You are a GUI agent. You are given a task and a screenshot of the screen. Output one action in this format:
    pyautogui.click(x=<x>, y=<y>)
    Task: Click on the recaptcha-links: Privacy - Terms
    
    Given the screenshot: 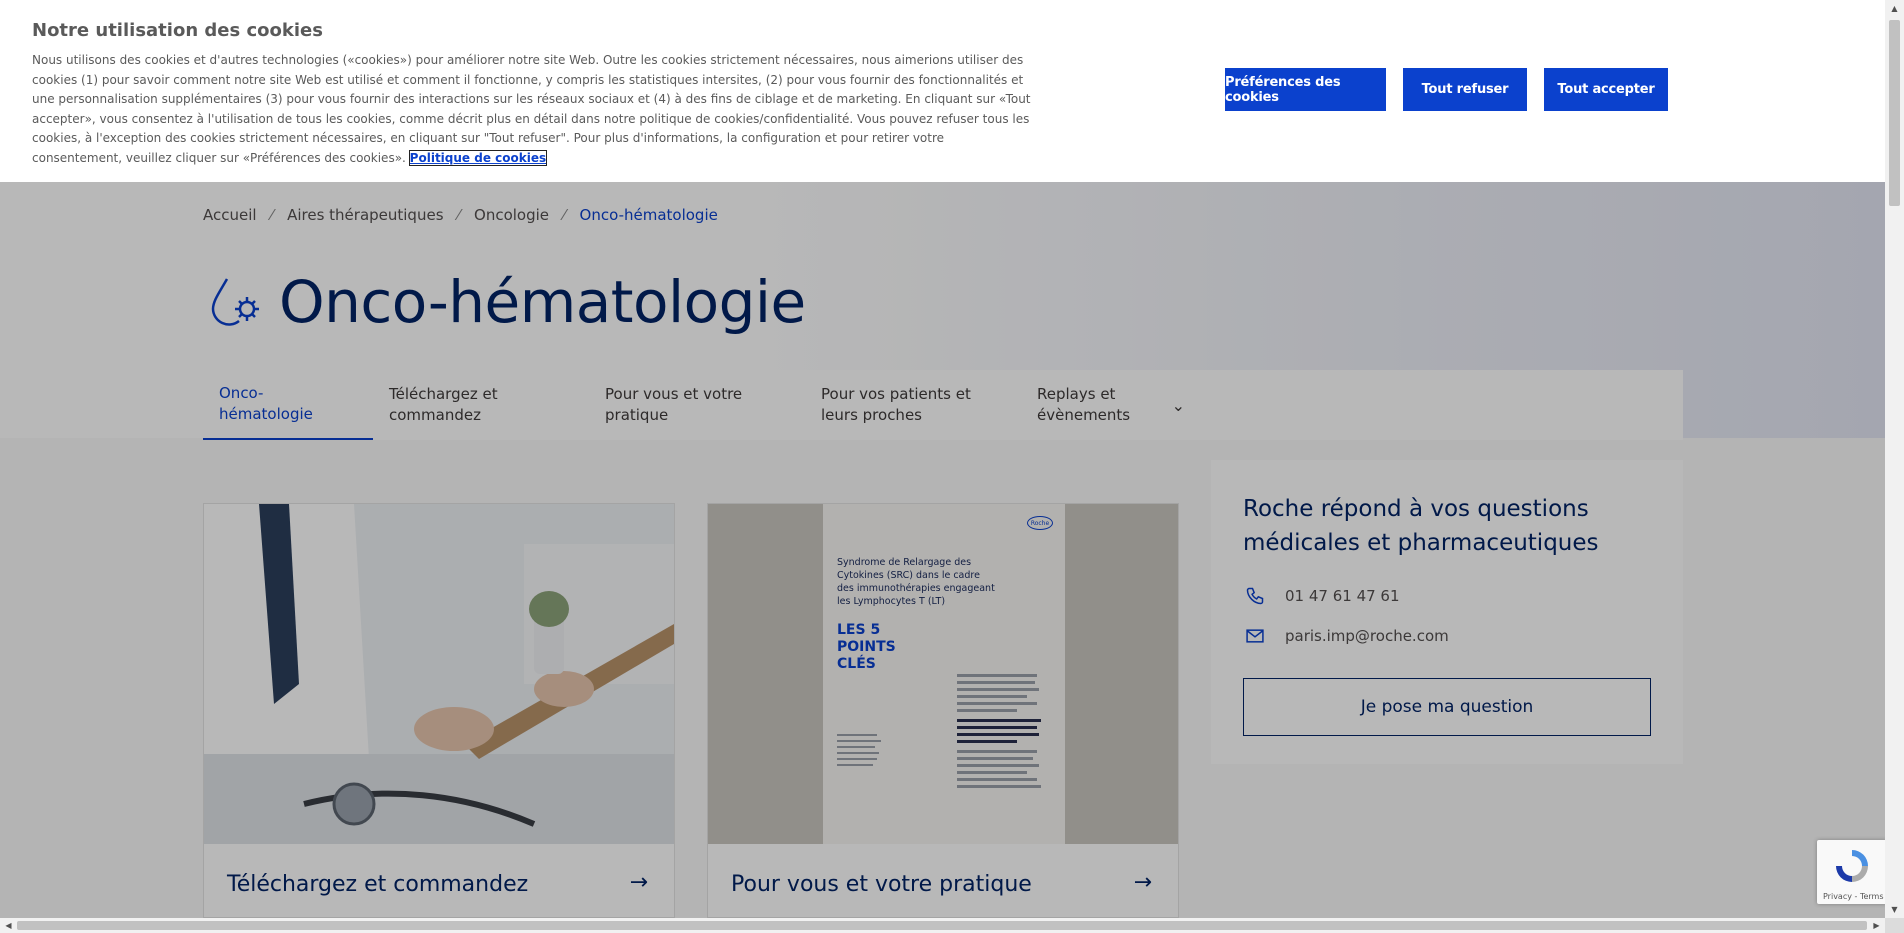 What is the action you would take?
    pyautogui.click(x=1853, y=896)
    